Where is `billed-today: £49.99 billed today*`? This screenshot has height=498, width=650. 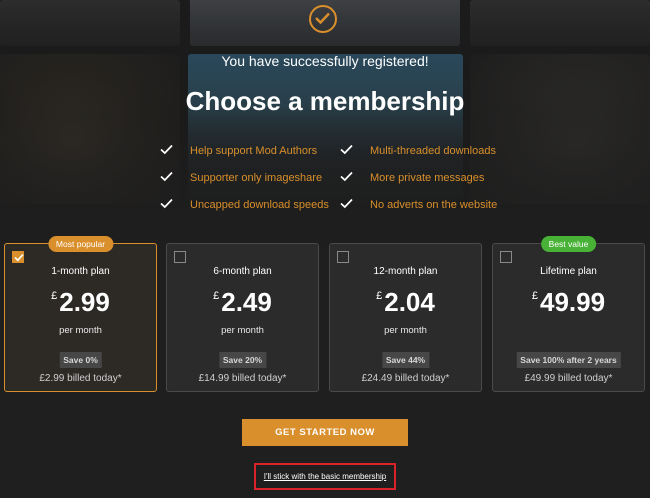
billed-today: £49.99 billed today* is located at coordinates (568, 378).